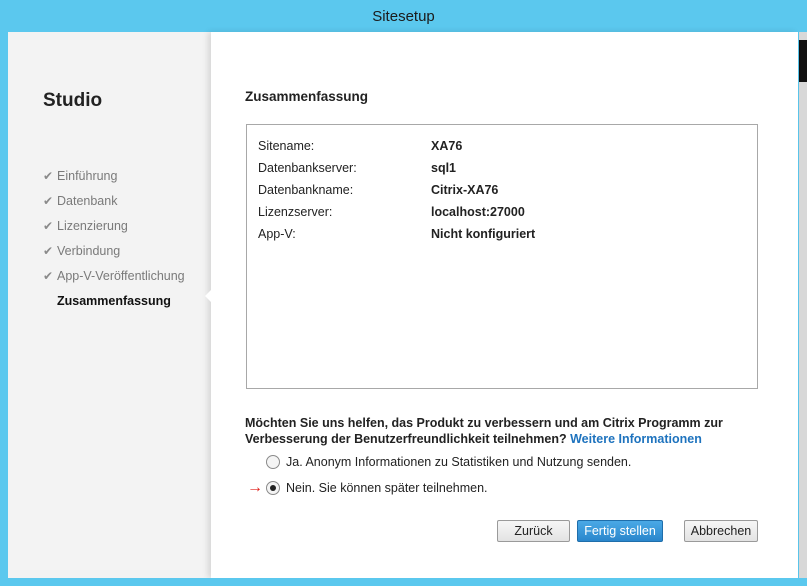  What do you see at coordinates (80, 175) in the screenshot?
I see `step-einfuehrung: ✔ Einführung` at bounding box center [80, 175].